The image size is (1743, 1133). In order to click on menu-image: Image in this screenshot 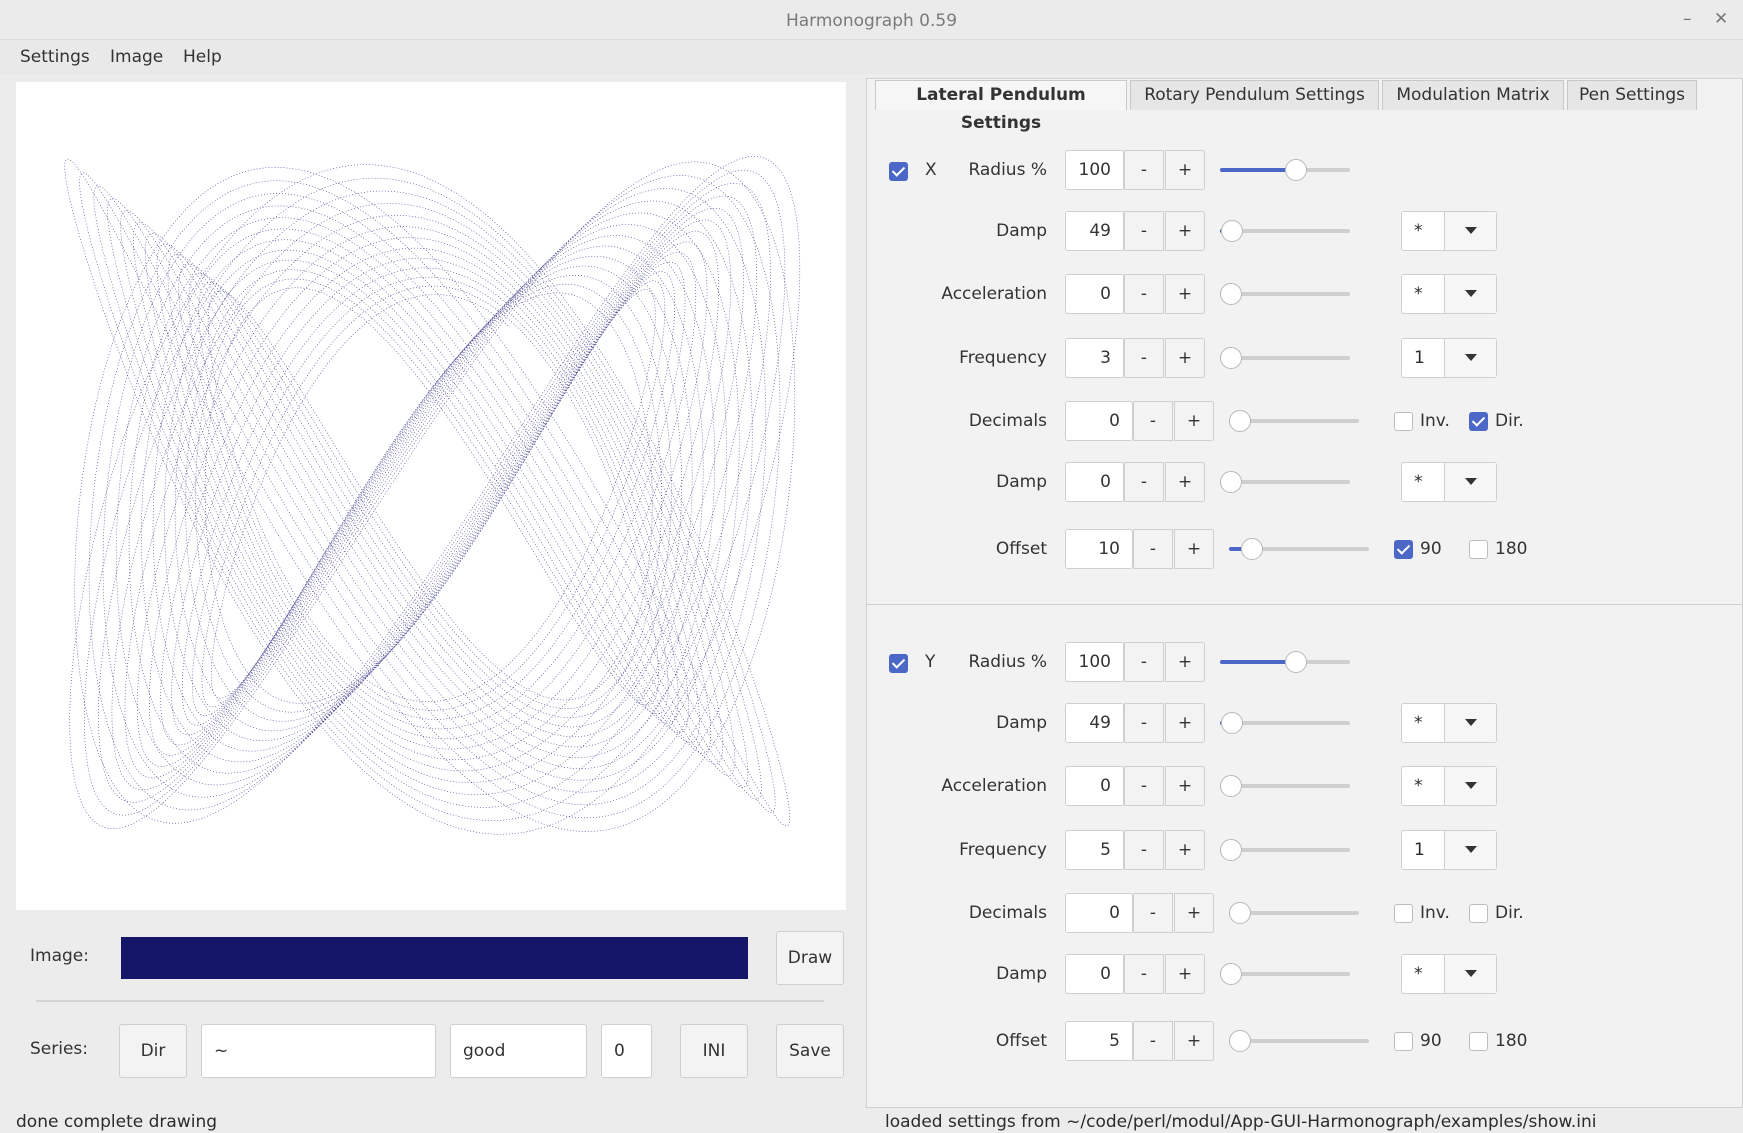, I will do `click(136, 57)`.